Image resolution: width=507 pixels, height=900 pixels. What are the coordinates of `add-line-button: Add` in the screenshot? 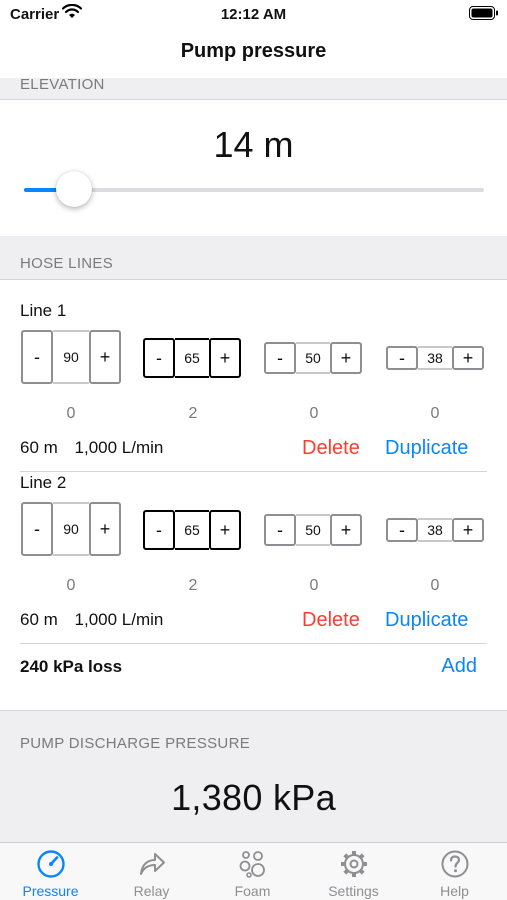 It's located at (459, 666).